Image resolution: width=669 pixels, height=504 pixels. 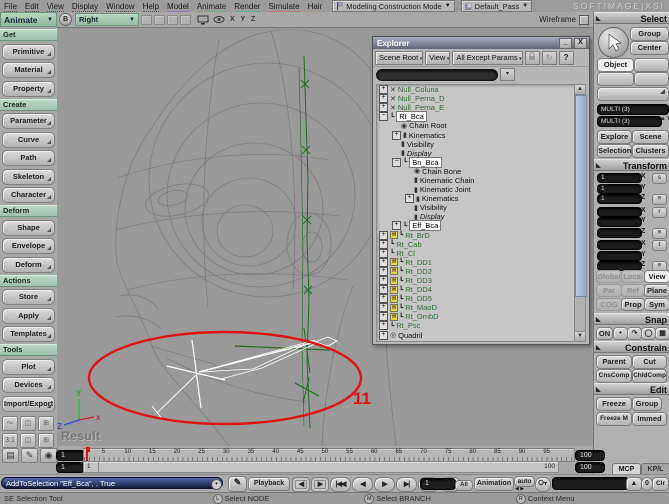 What do you see at coordinates (476, 290) in the screenshot?
I see `tree-row: + H ┗ Rt_DD4` at bounding box center [476, 290].